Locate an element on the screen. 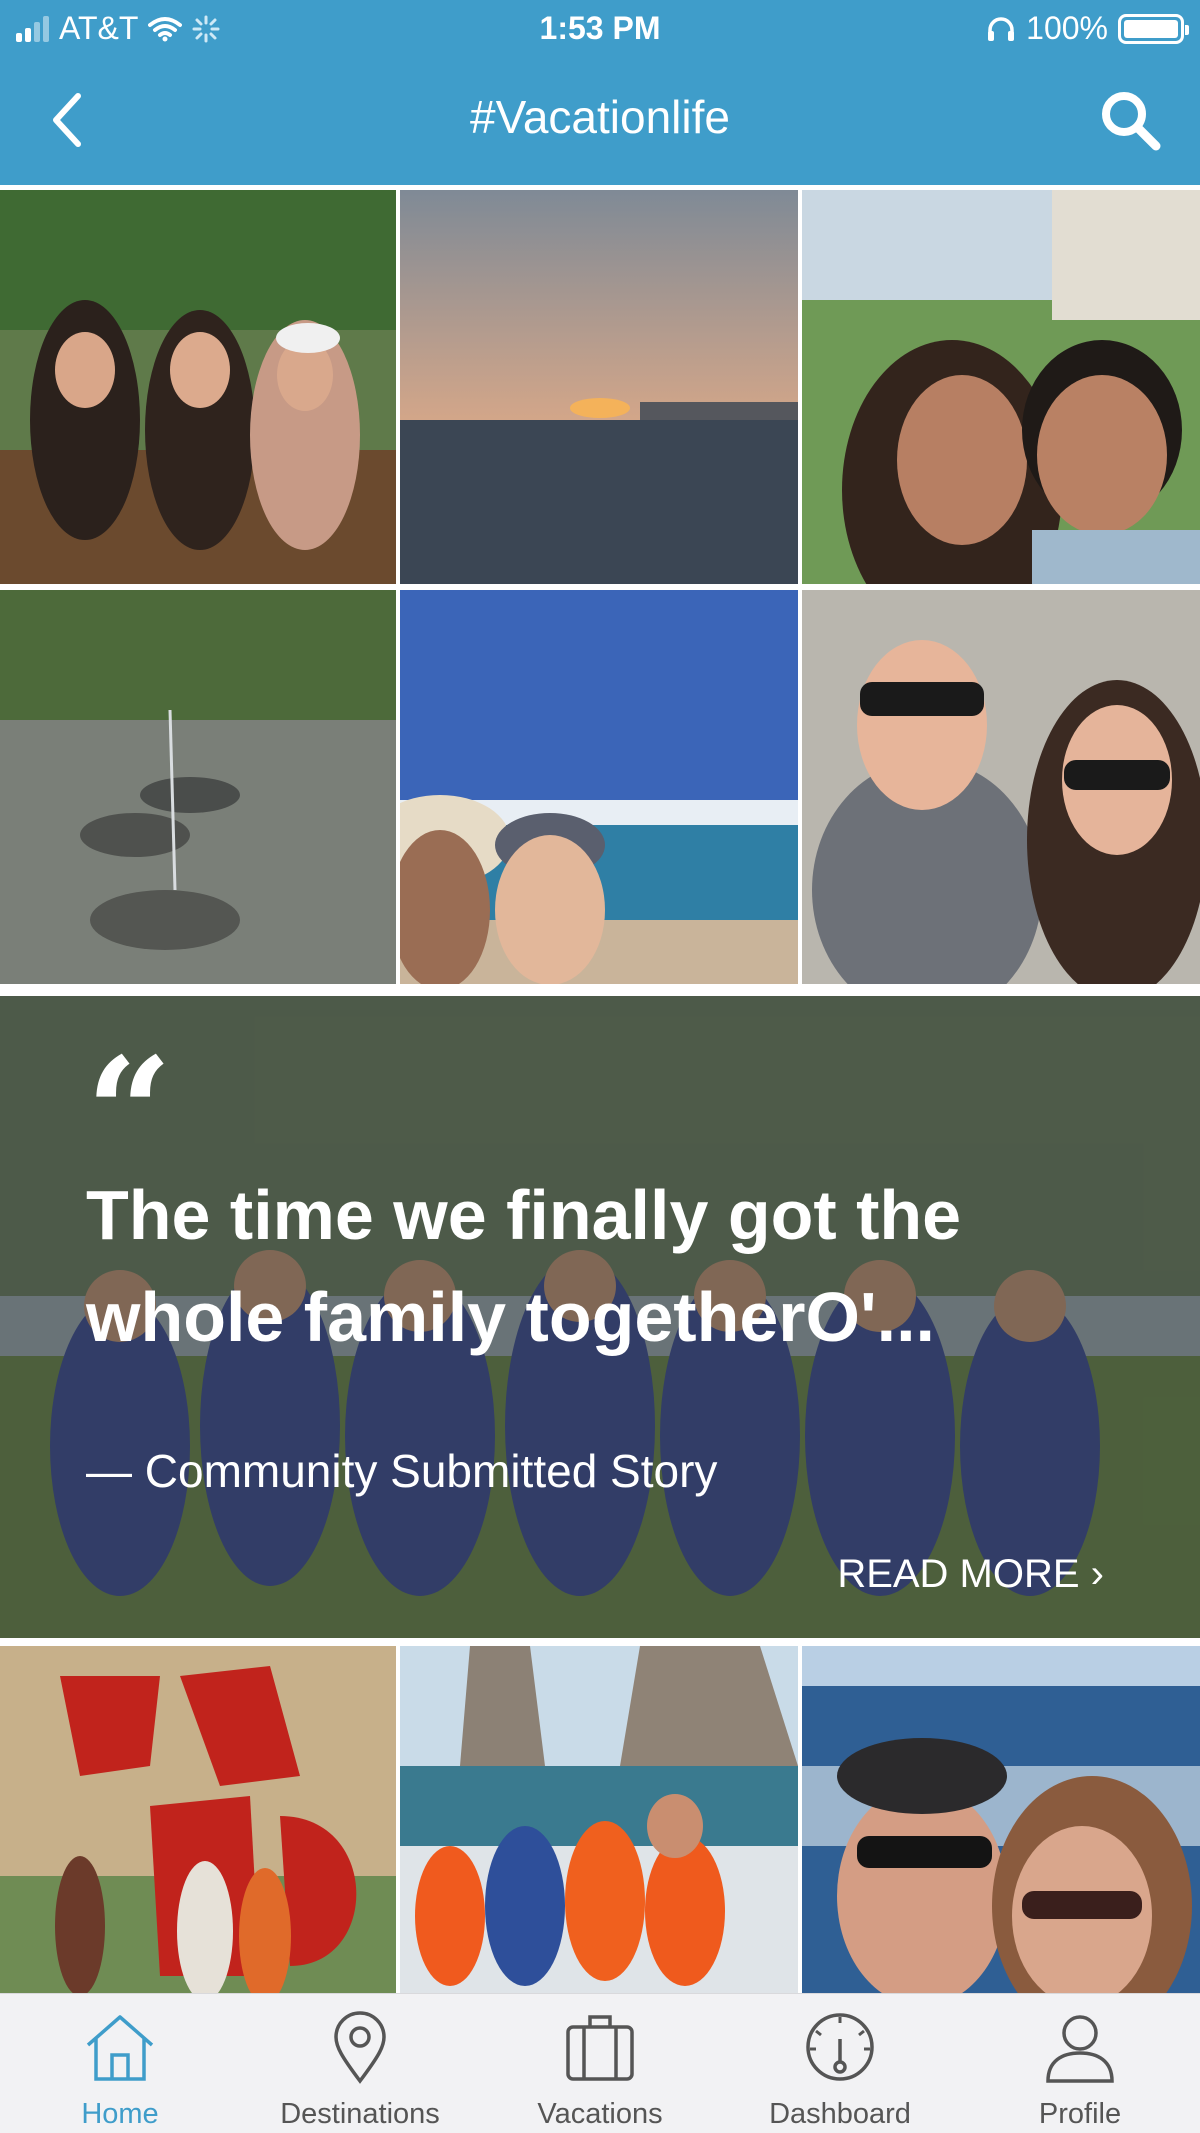 The width and height of the screenshot is (1200, 2133). photo-helicopter-couple is located at coordinates (1001, 787).